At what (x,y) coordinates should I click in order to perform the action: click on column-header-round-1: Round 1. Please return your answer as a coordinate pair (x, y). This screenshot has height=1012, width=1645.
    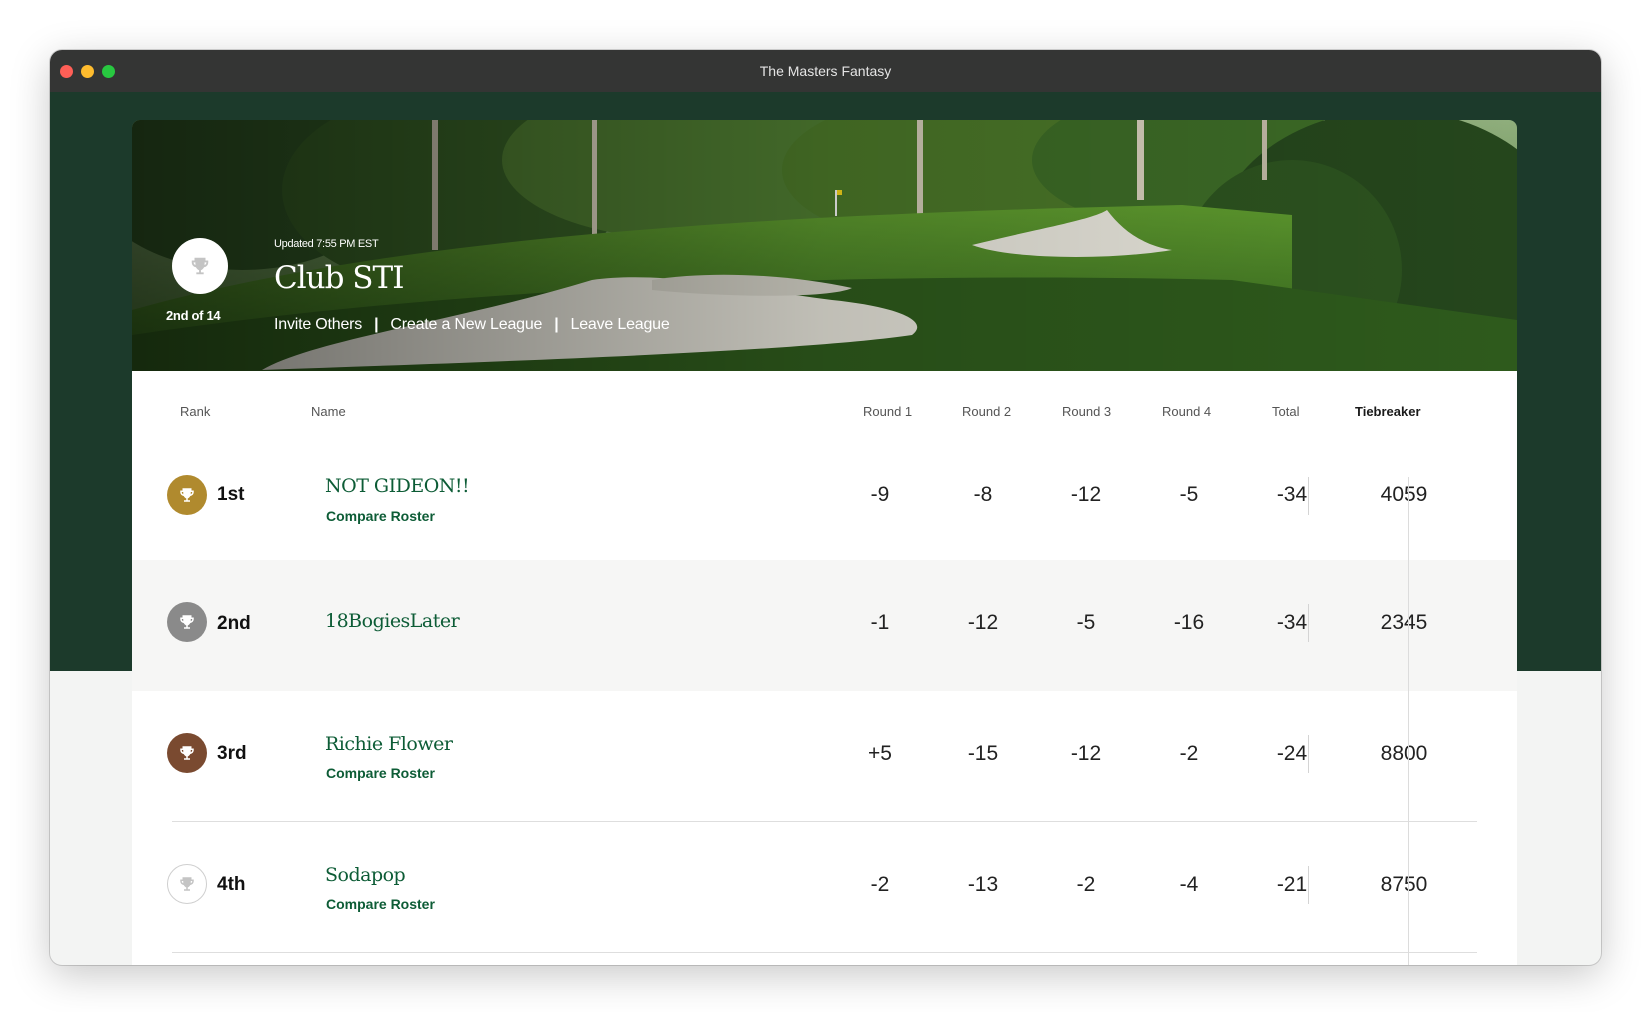
    Looking at the image, I should click on (888, 411).